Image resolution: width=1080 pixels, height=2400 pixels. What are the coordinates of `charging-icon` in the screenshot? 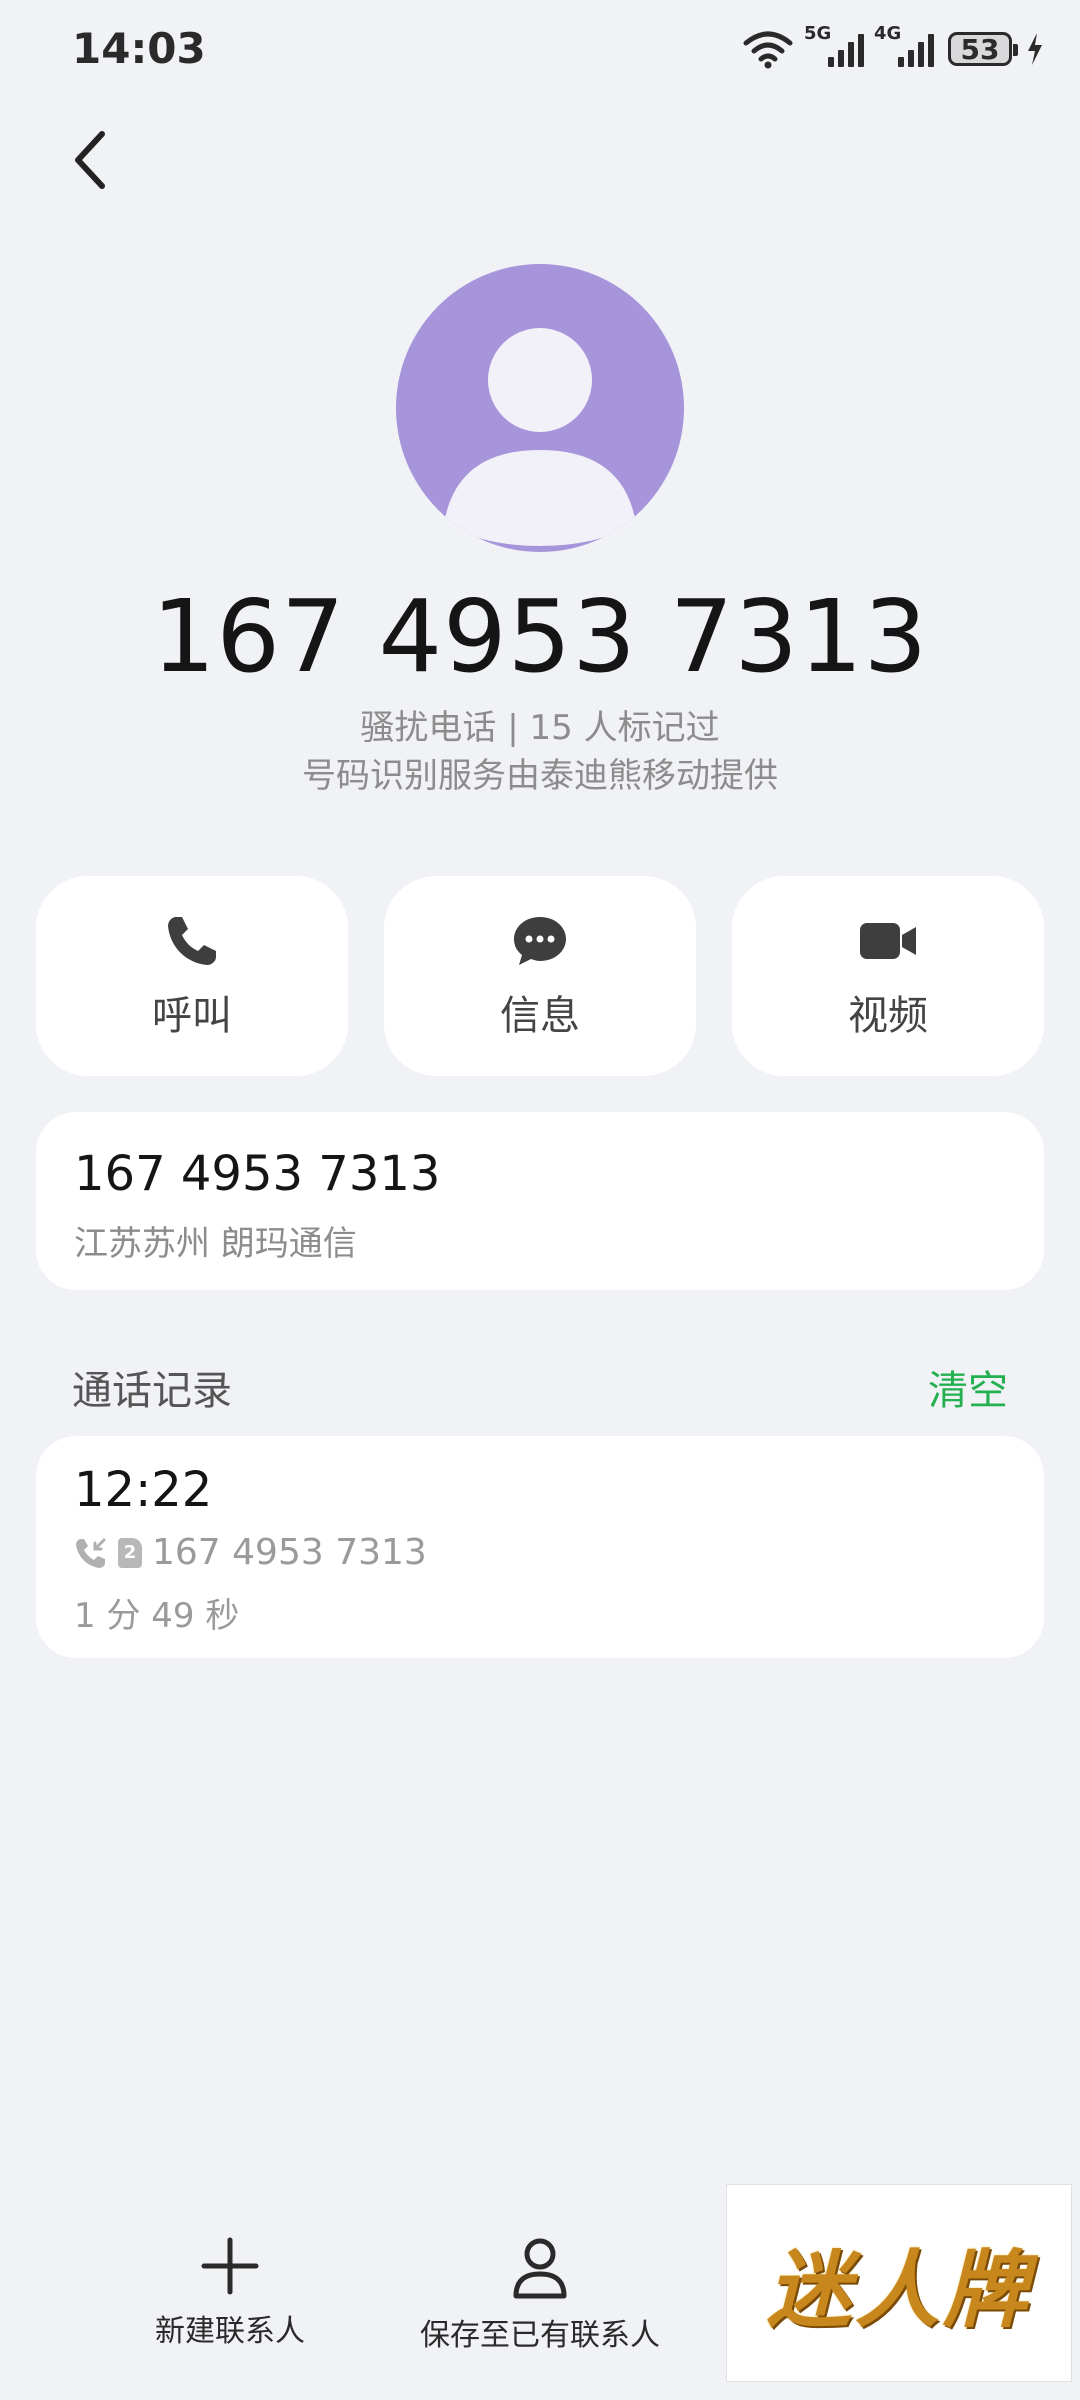 It's located at (1035, 49).